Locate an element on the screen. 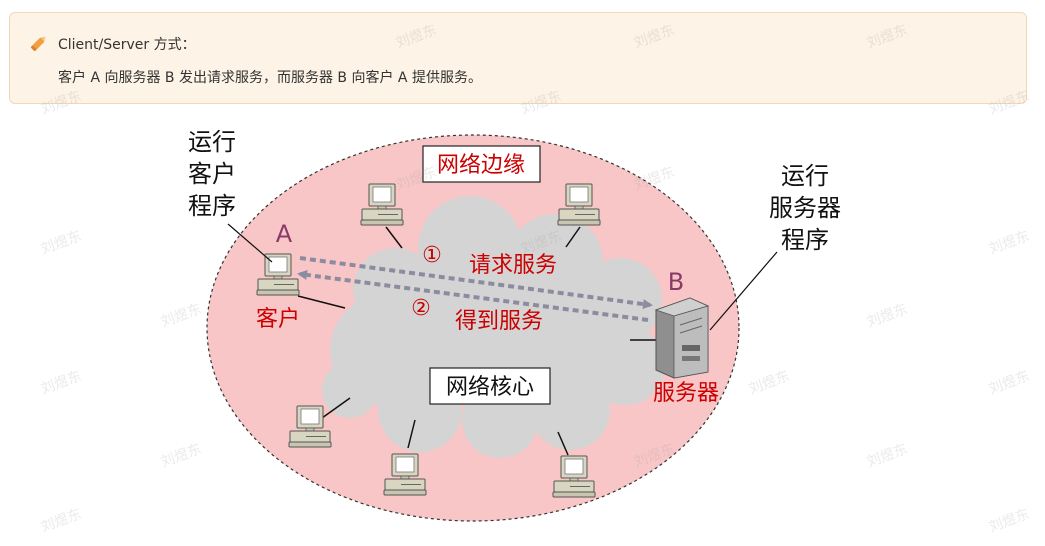  core-label-box: 网络核心 is located at coordinates (490, 386).